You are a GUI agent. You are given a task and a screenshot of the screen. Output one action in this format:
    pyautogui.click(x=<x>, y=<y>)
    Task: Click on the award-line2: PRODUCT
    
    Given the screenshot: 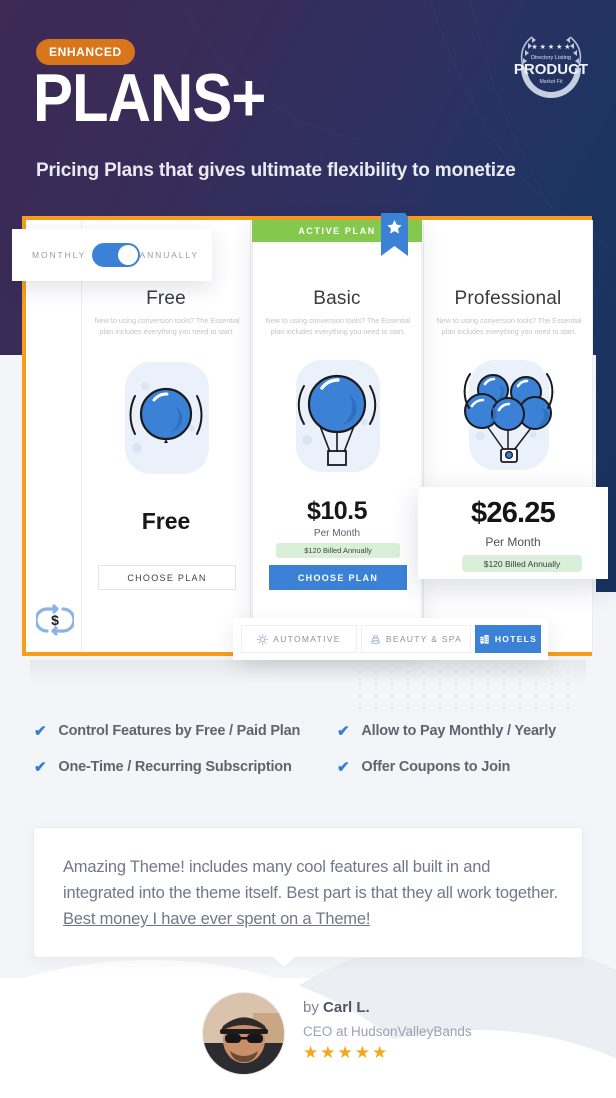 What is the action you would take?
    pyautogui.click(x=551, y=69)
    